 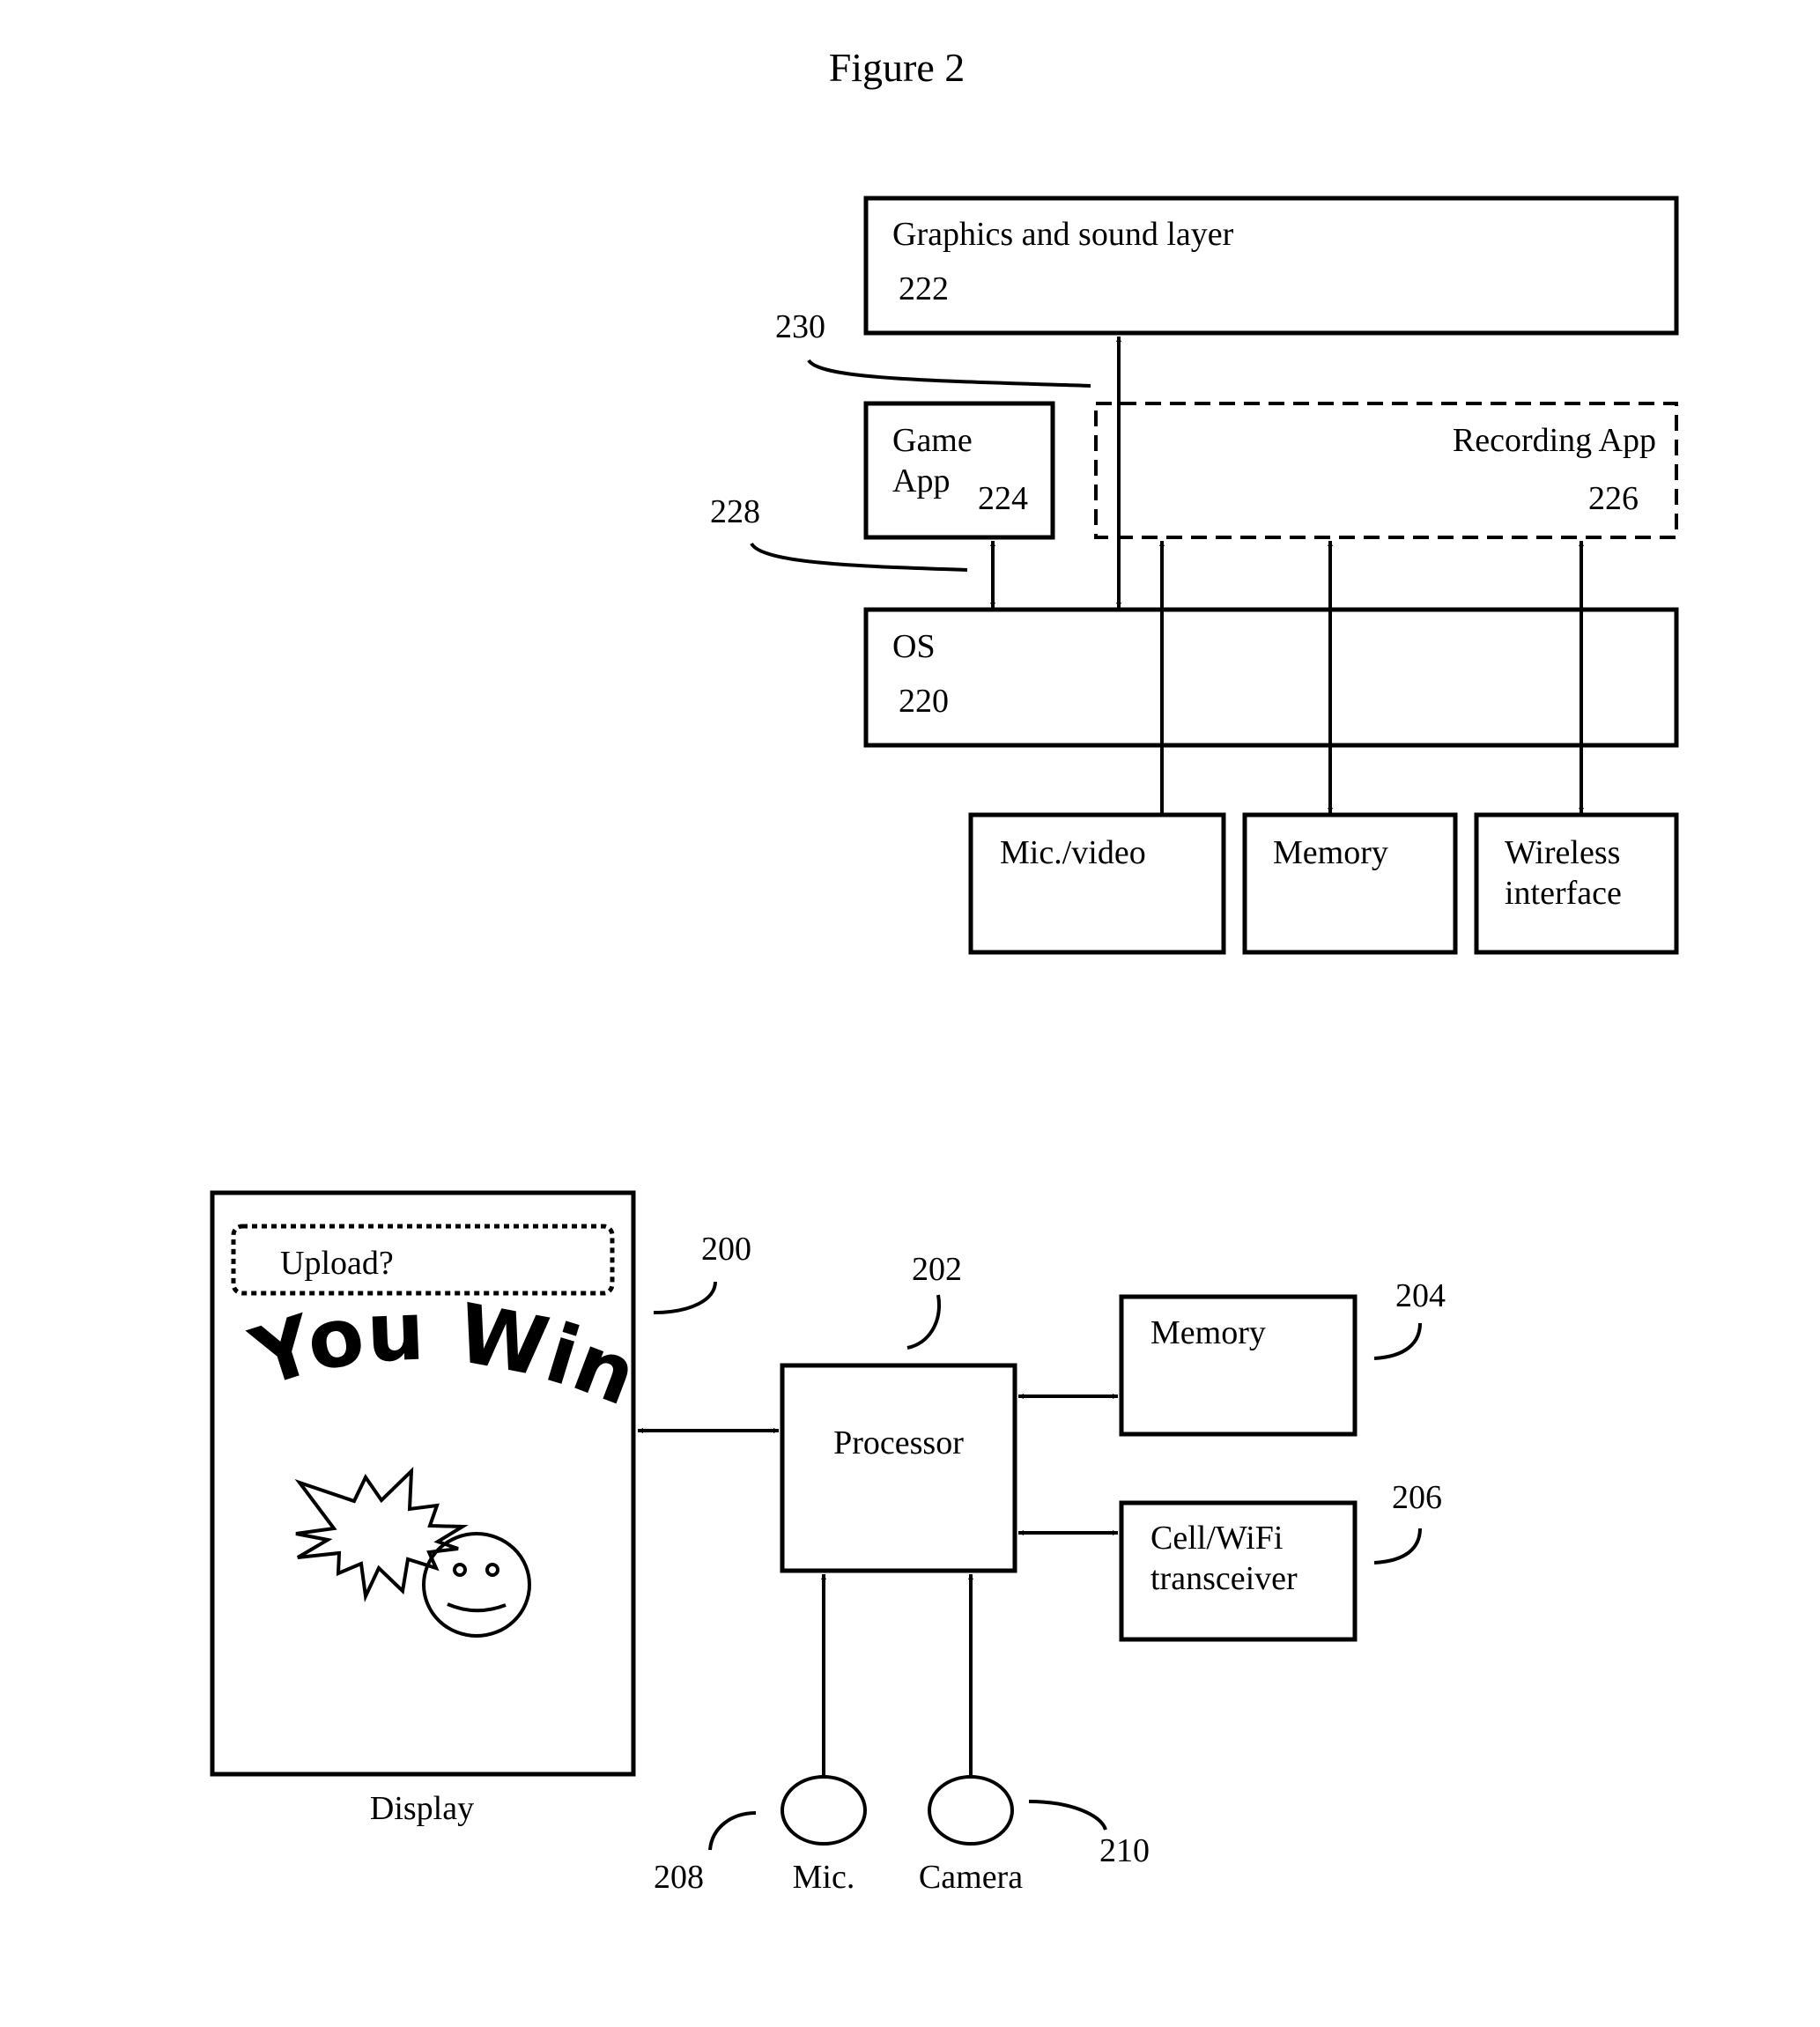 I want to click on mic-video-label: Mic./video, so click(x=1073, y=852).